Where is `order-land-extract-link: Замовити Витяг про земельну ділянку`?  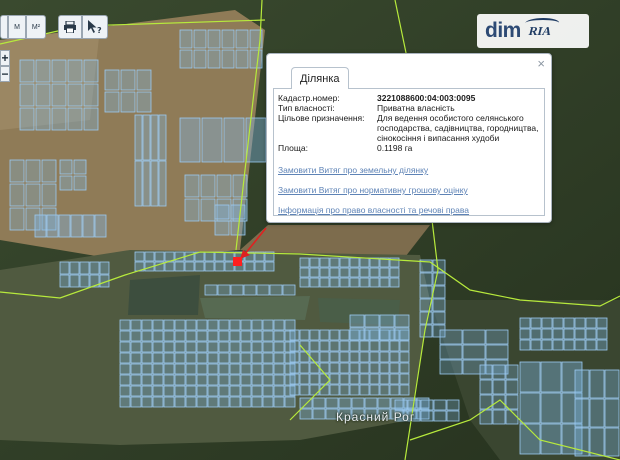
order-land-extract-link: Замовити Витяг про земельну ділянку is located at coordinates (409, 170).